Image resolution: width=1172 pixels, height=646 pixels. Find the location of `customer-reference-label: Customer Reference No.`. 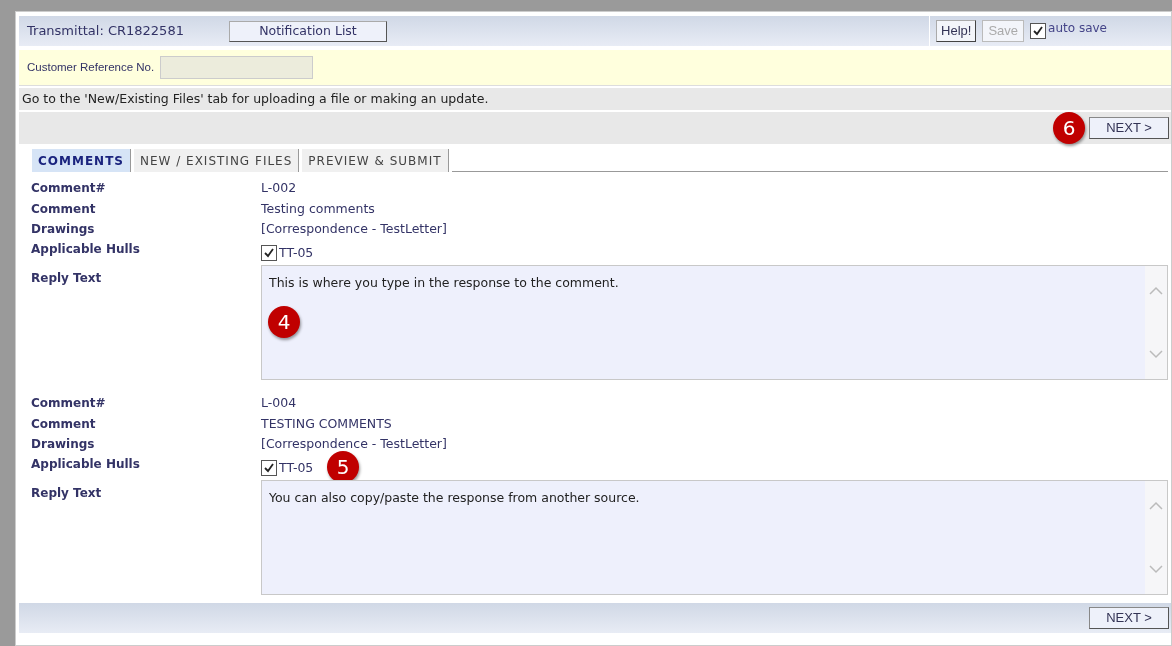

customer-reference-label: Customer Reference No. is located at coordinates (91, 67).